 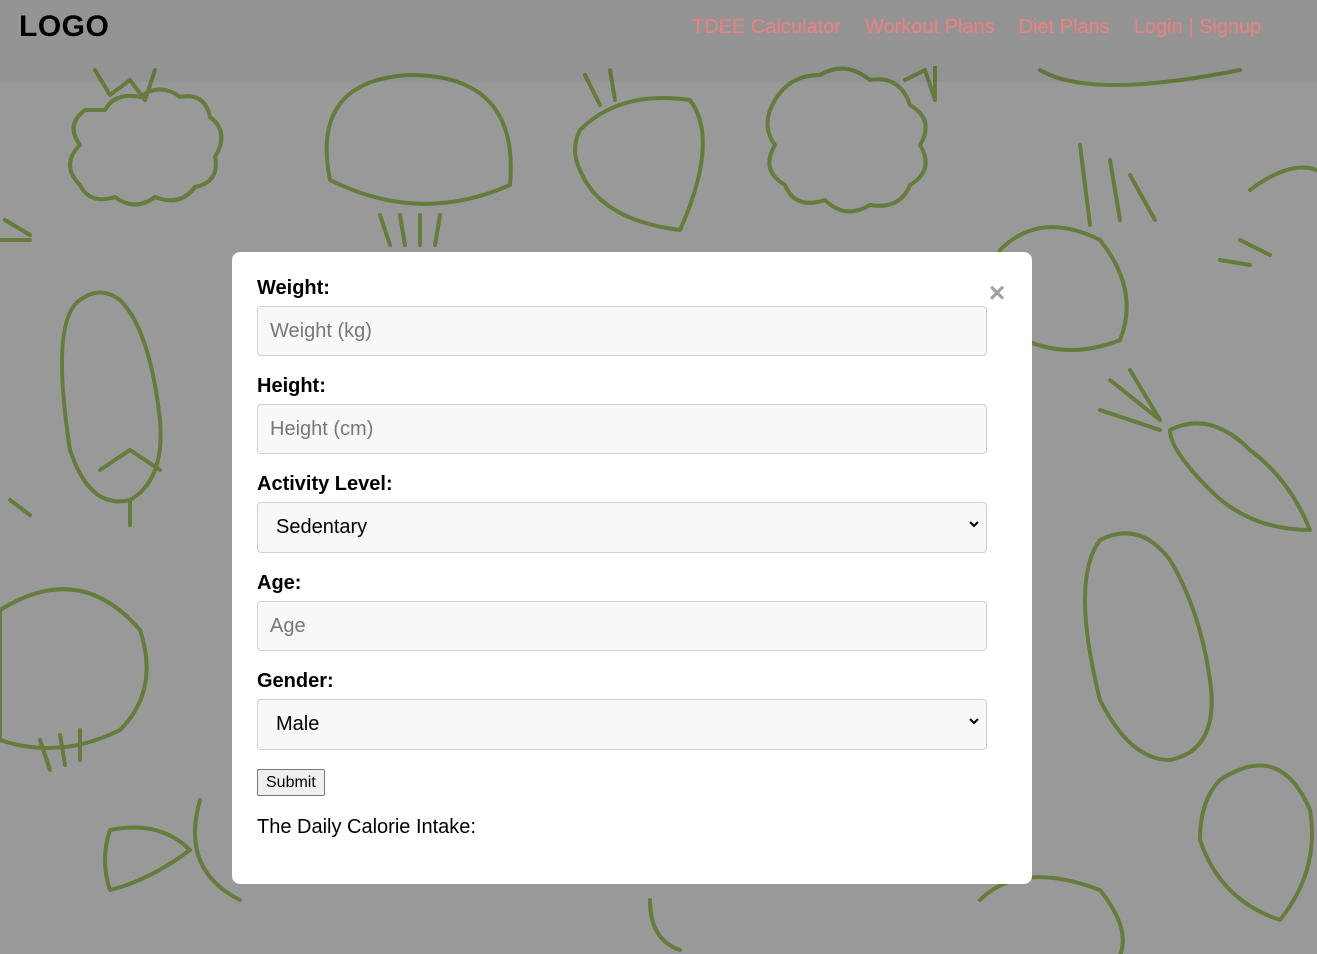 What do you see at coordinates (930, 27) in the screenshot?
I see `nav-link-workout-plans: Workout Plans` at bounding box center [930, 27].